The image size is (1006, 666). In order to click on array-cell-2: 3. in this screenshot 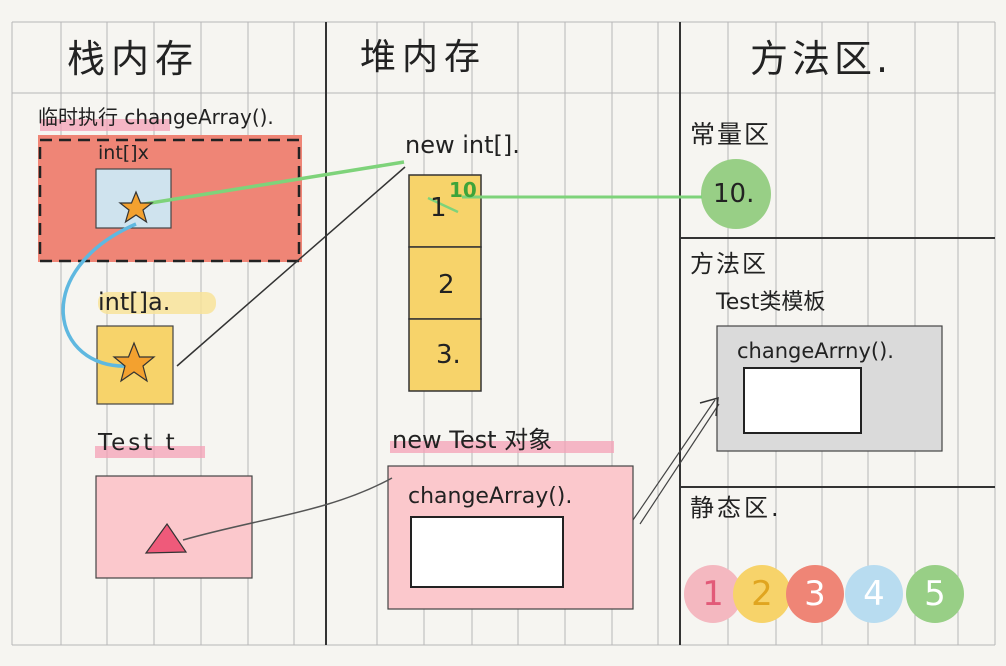, I will do `click(448, 355)`.